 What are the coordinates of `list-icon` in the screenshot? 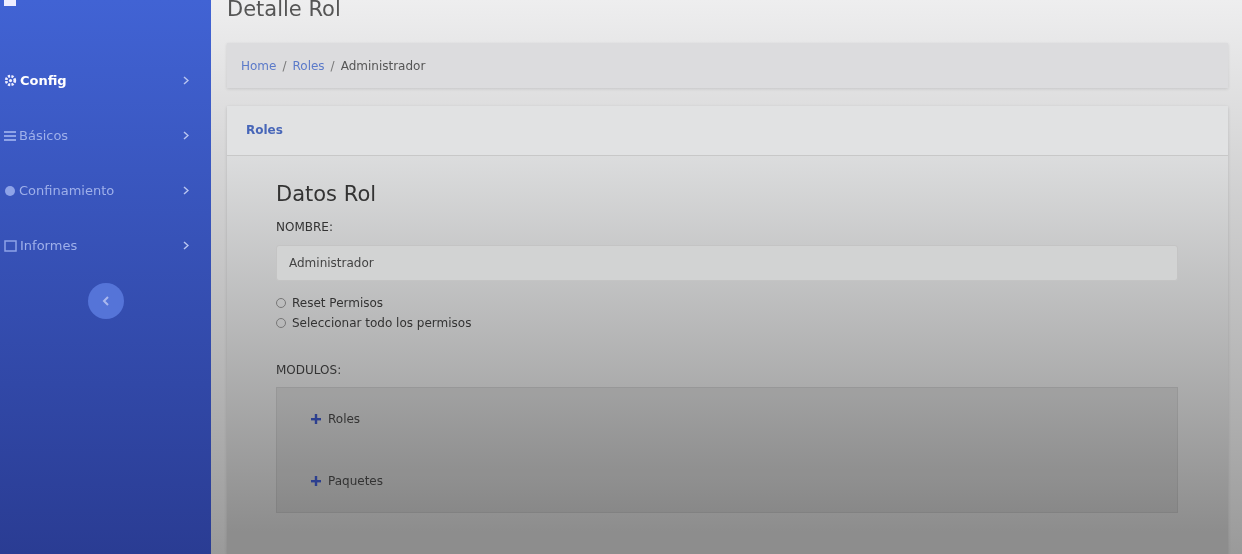 It's located at (10, 135).